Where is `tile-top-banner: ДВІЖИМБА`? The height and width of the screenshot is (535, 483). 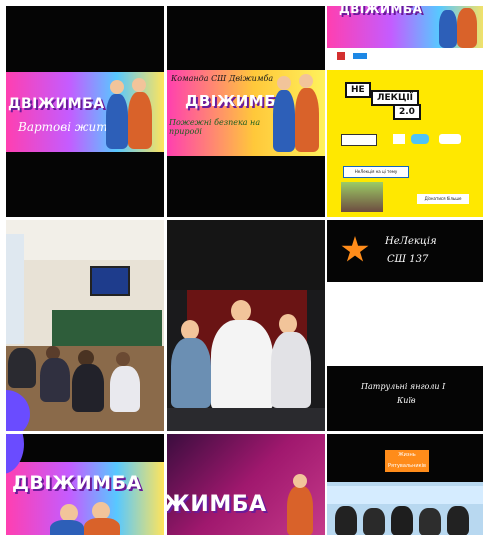 tile-top-banner: ДВІЖИМБА is located at coordinates (405, 27).